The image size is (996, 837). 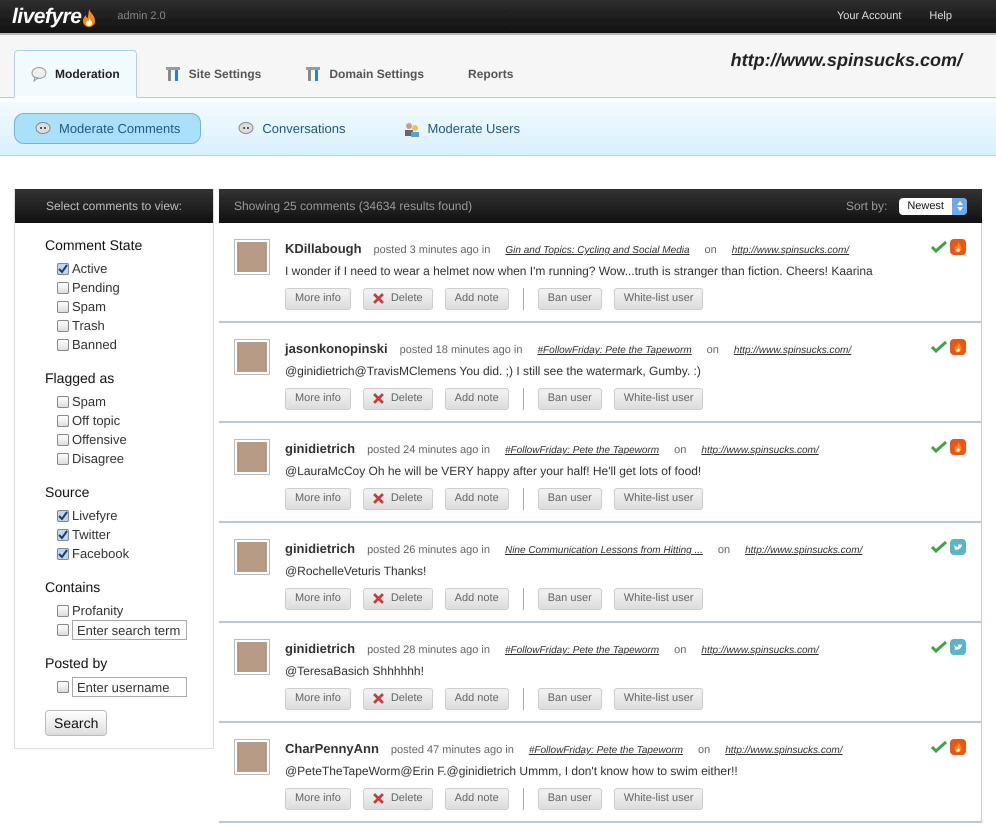 What do you see at coordinates (91, 535) in the screenshot?
I see `checkbox-label: Twitter` at bounding box center [91, 535].